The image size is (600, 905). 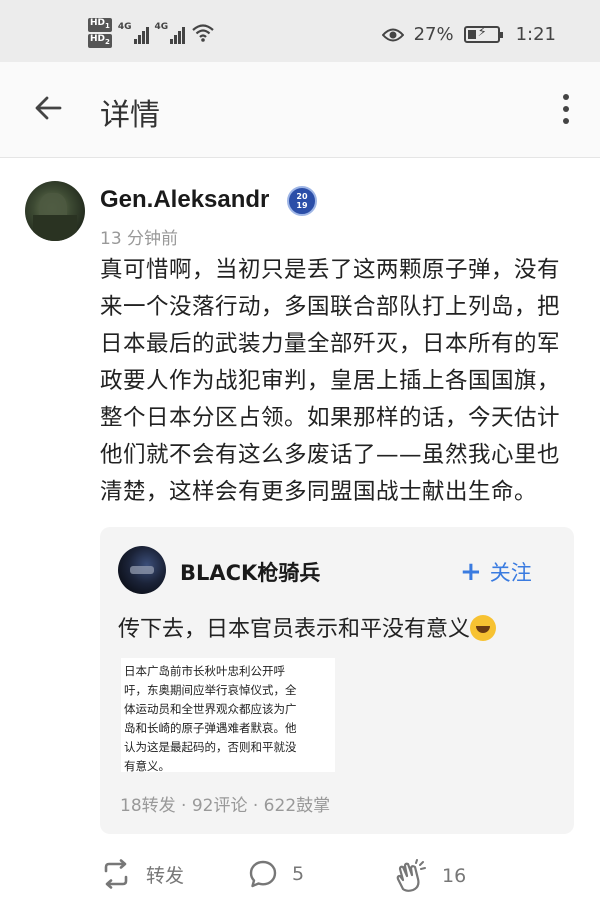 I want to click on badge-line: 19, so click(x=302, y=205).